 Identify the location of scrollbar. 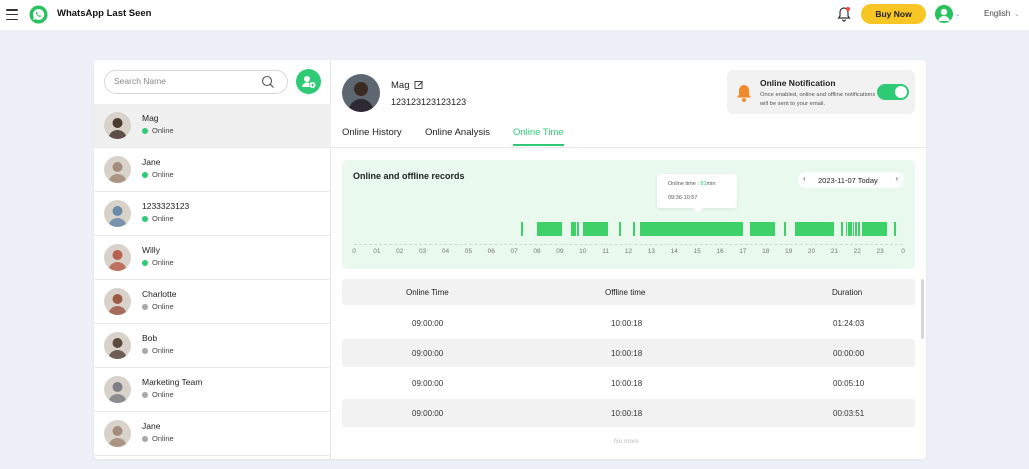
(922, 309).